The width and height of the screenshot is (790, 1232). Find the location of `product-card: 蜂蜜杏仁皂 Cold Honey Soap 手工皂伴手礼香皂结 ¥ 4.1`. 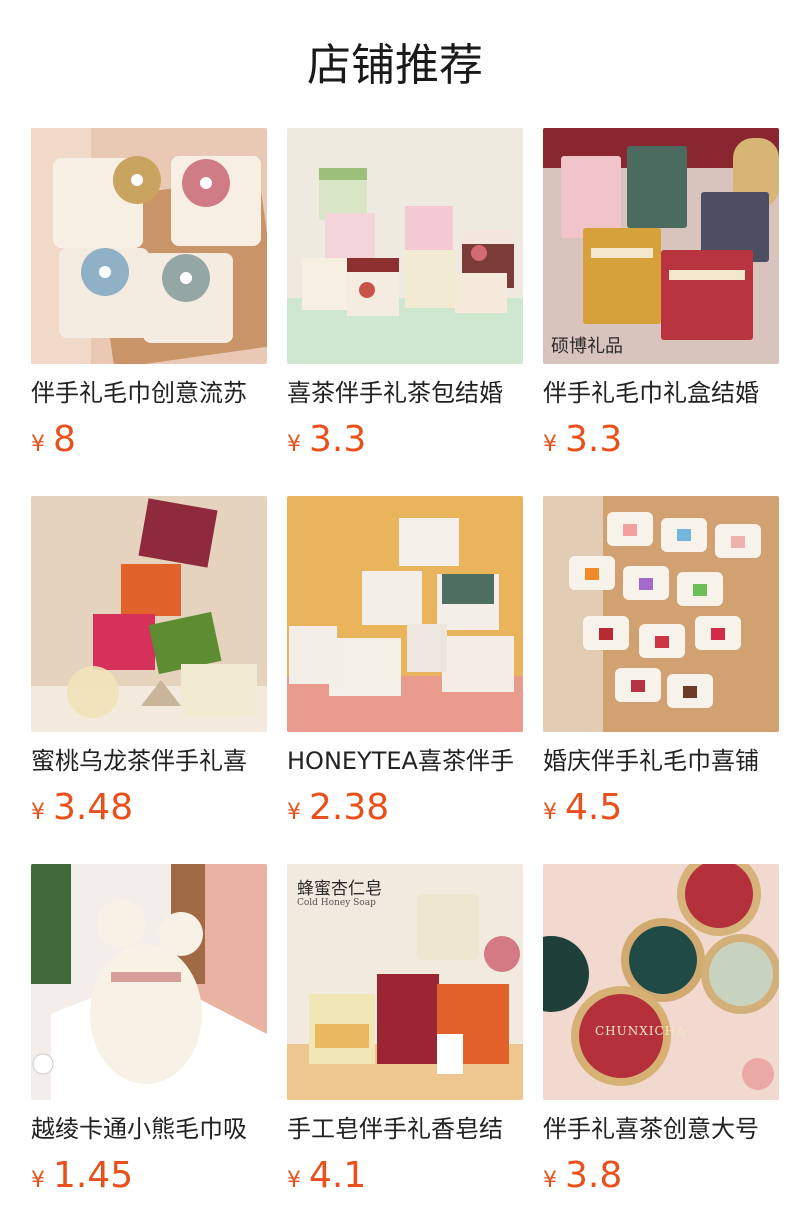

product-card: 蜂蜜杏仁皂 Cold Honey Soap 手工皂伴手礼香皂结 ¥ 4.1 is located at coordinates (405, 1048).